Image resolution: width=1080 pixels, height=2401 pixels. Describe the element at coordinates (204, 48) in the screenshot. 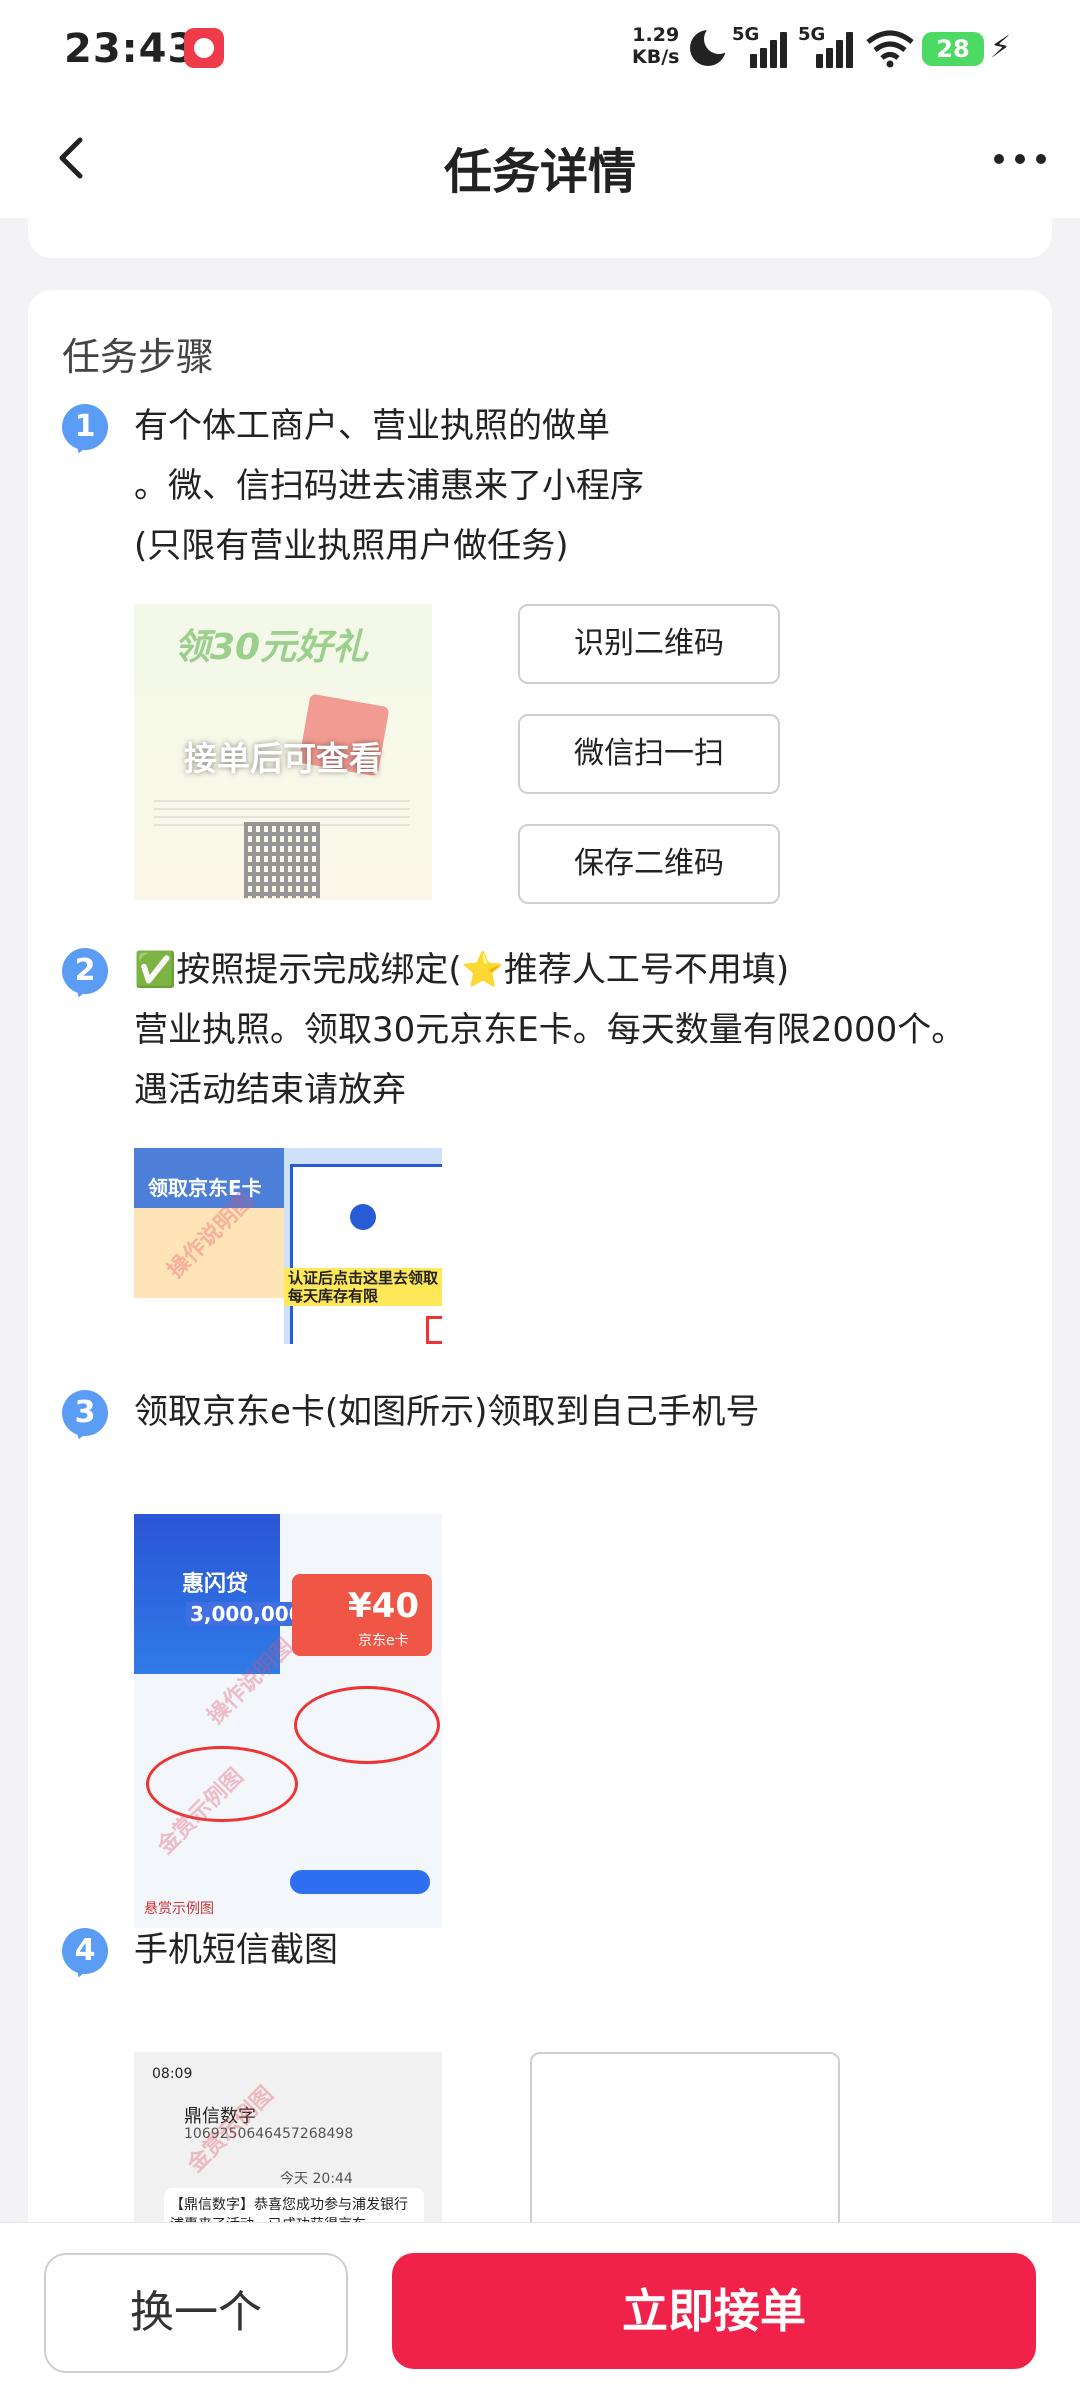

I see `app-notification-icon` at that location.